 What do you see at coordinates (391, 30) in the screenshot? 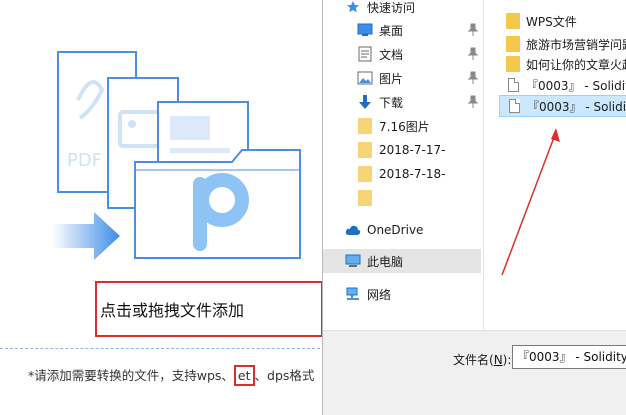
I see `nav-desktop-label: 桌面` at bounding box center [391, 30].